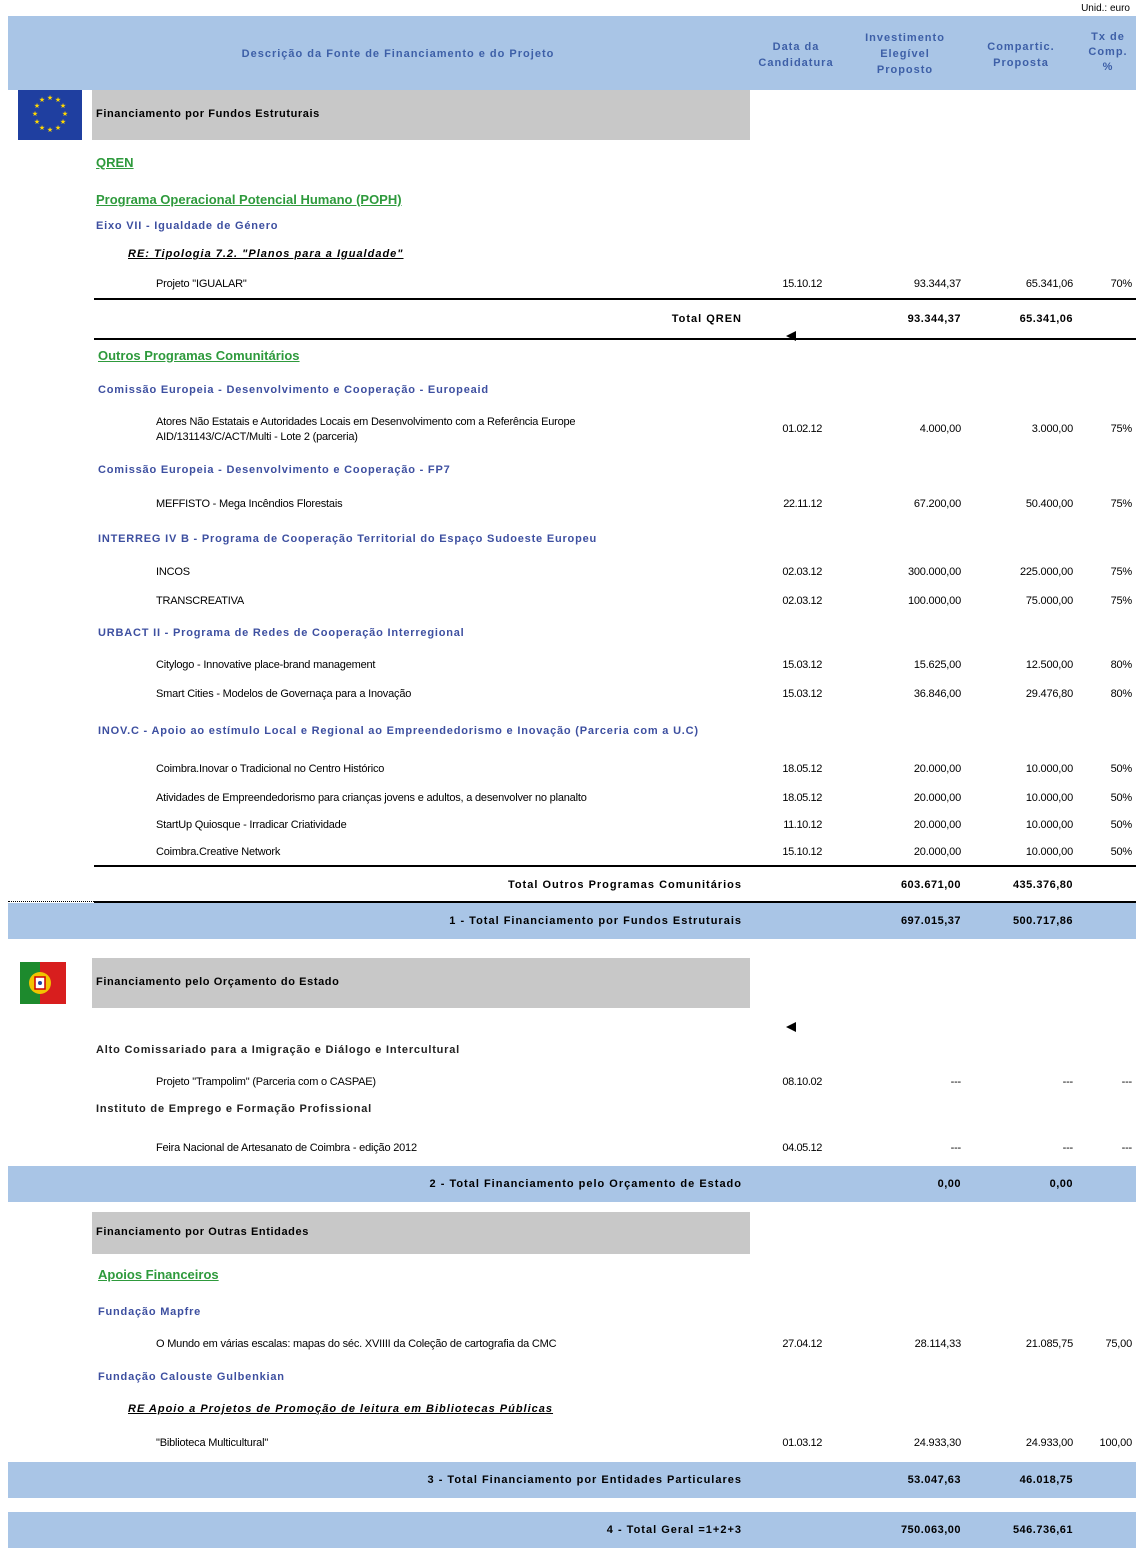  I want to click on total4-investment: 750.063,00, so click(930, 1530).